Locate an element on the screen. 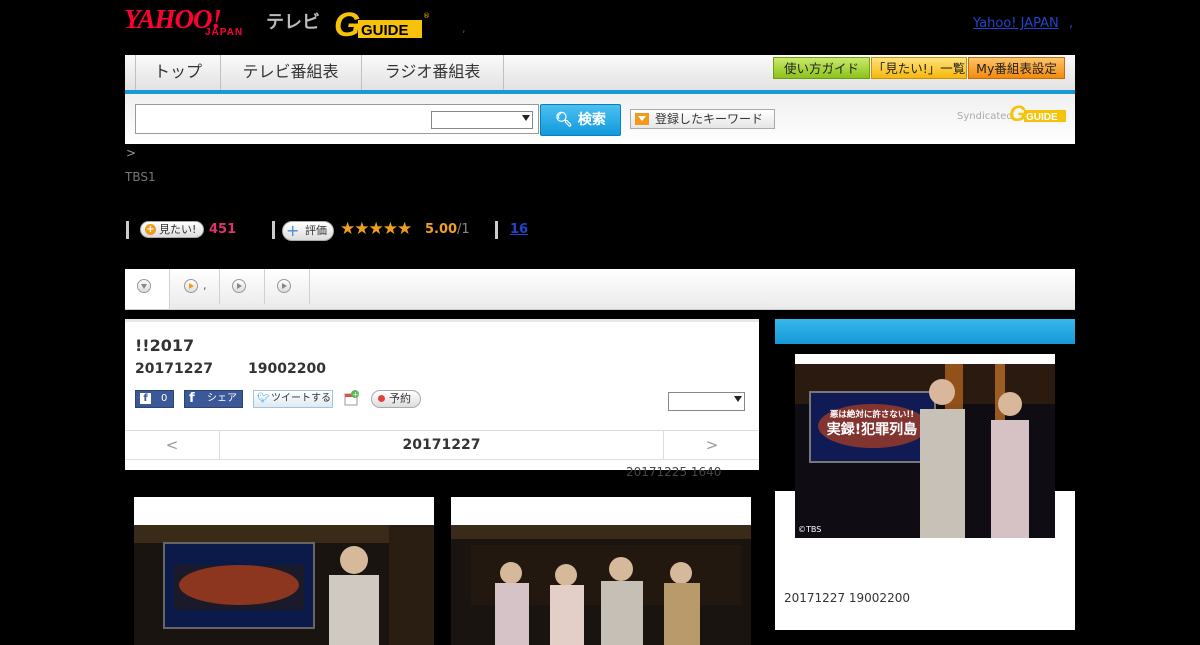 The height and width of the screenshot is (645, 1200). current-date: 20171227 is located at coordinates (441, 445).